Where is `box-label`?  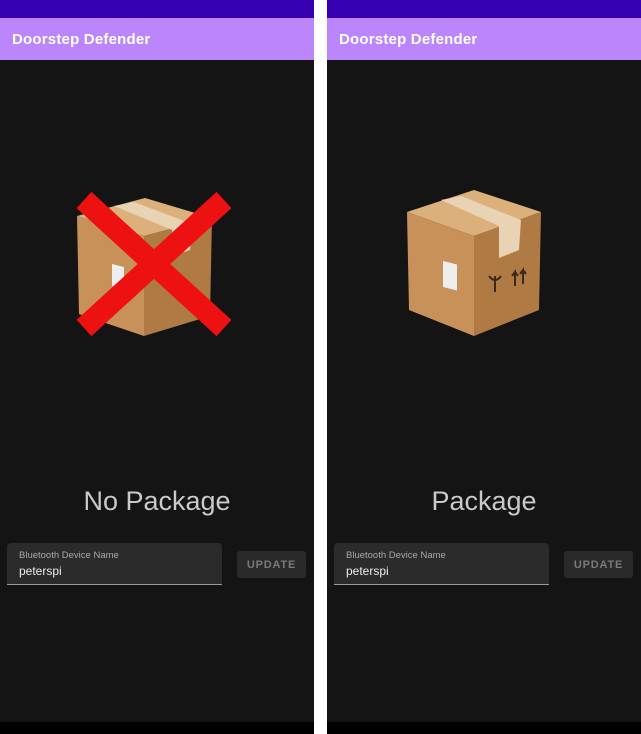
box-label is located at coordinates (450, 275).